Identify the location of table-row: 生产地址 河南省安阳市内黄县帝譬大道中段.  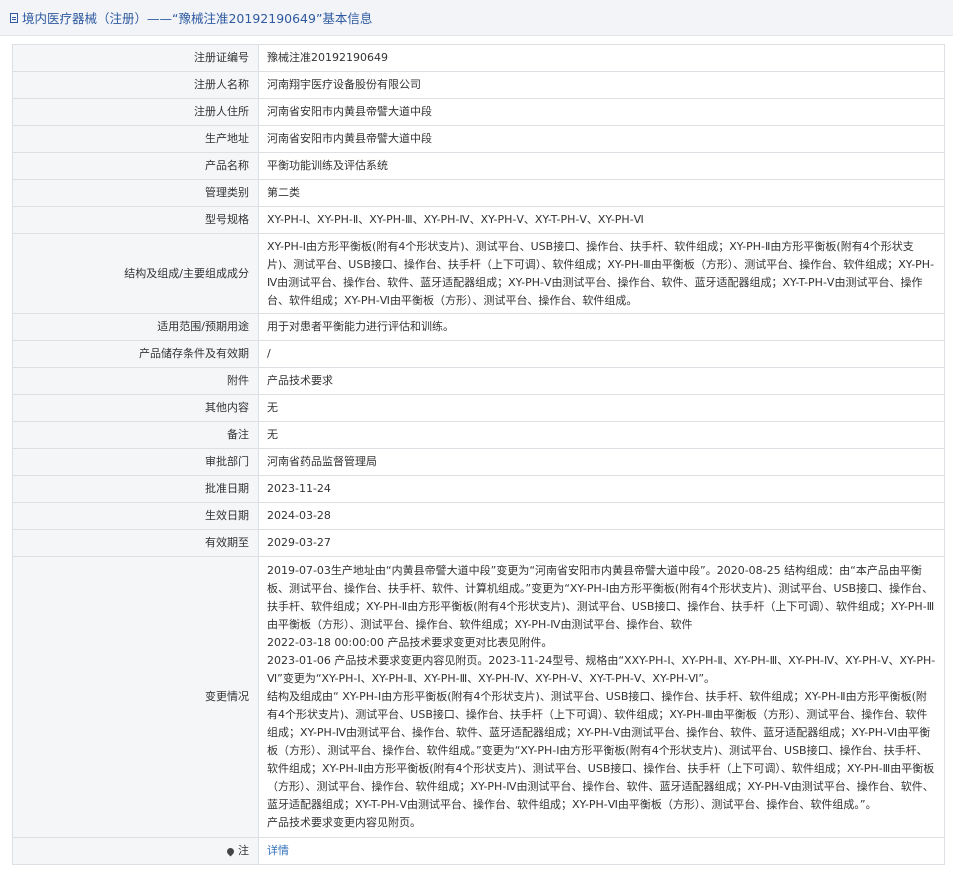
(478, 139).